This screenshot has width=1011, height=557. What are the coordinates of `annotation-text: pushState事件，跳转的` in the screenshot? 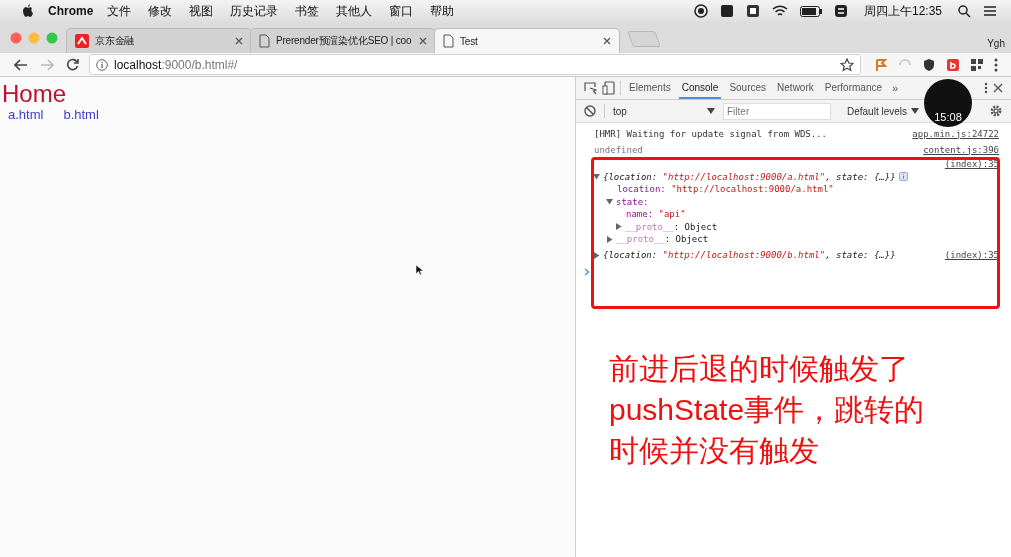 It's located at (767, 410).